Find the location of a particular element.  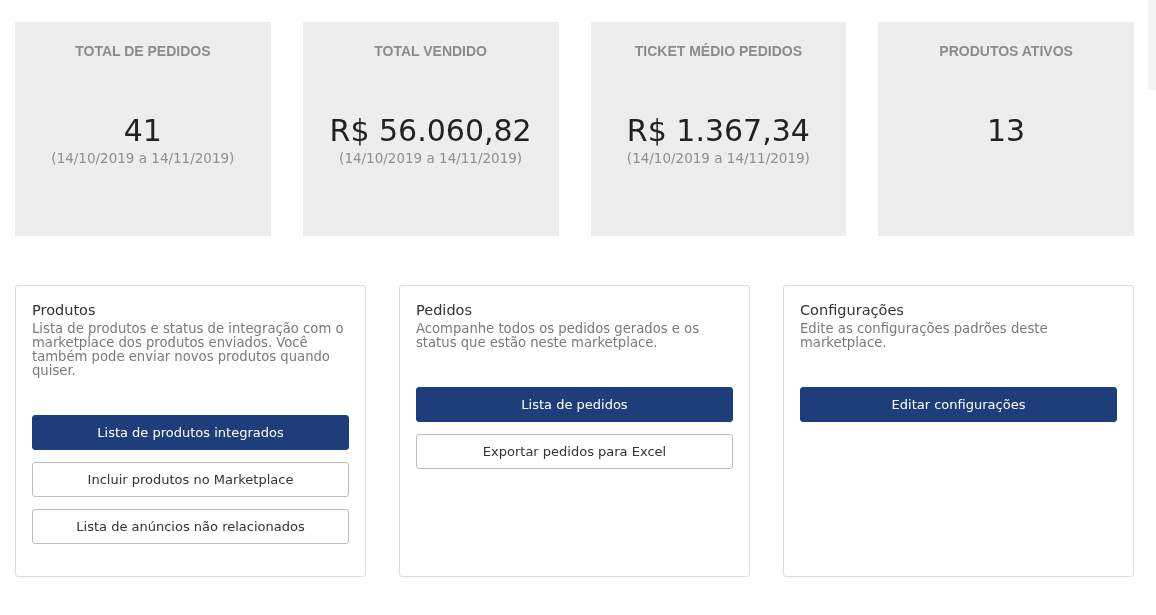

stat-title: TOTAL VENDIDO is located at coordinates (430, 51).